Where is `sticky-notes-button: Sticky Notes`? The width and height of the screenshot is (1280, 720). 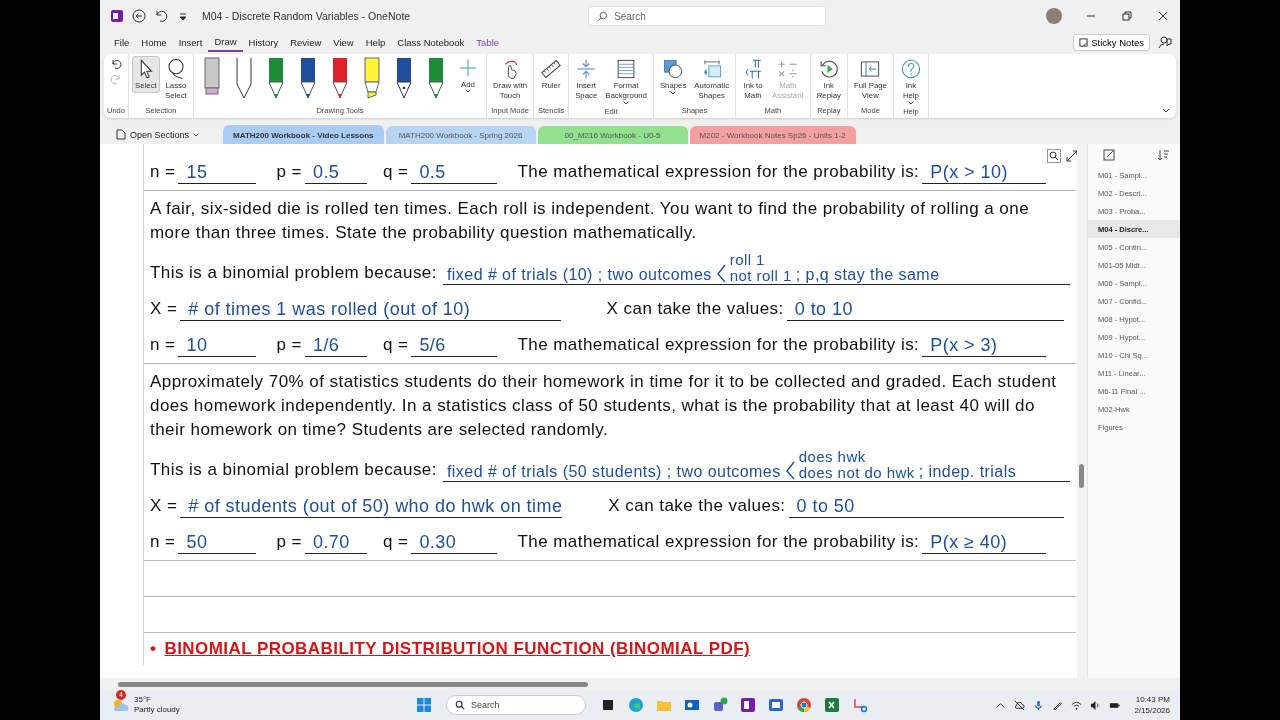
sticky-notes-button: Sticky Notes is located at coordinates (1111, 42).